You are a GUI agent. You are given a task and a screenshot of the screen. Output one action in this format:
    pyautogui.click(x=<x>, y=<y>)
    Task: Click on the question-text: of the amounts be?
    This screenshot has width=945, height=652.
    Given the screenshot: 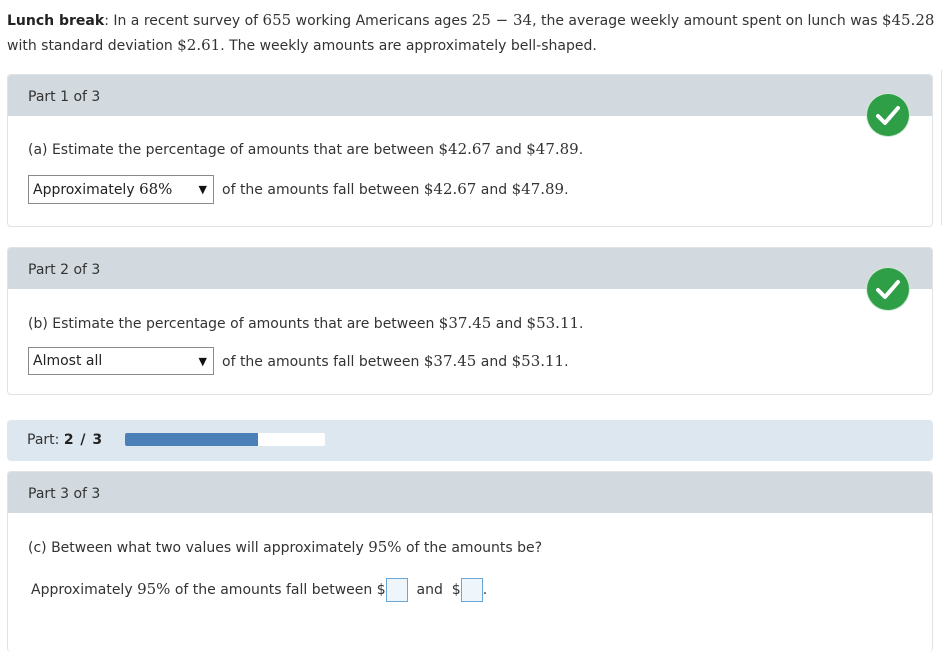 What is the action you would take?
    pyautogui.click(x=472, y=548)
    